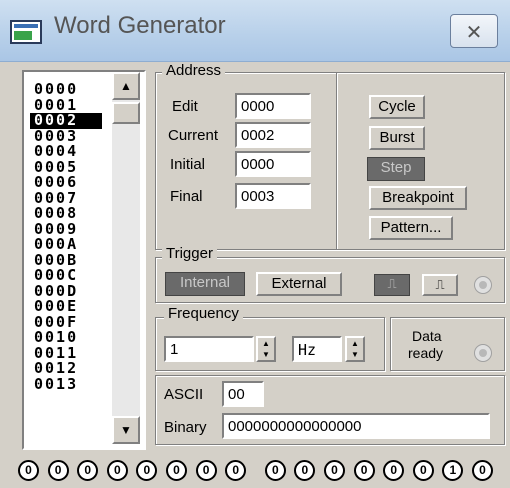 This screenshot has width=510, height=488. What do you see at coordinates (126, 258) in the screenshot?
I see `word-list-scrollbar: ▲ ▼` at bounding box center [126, 258].